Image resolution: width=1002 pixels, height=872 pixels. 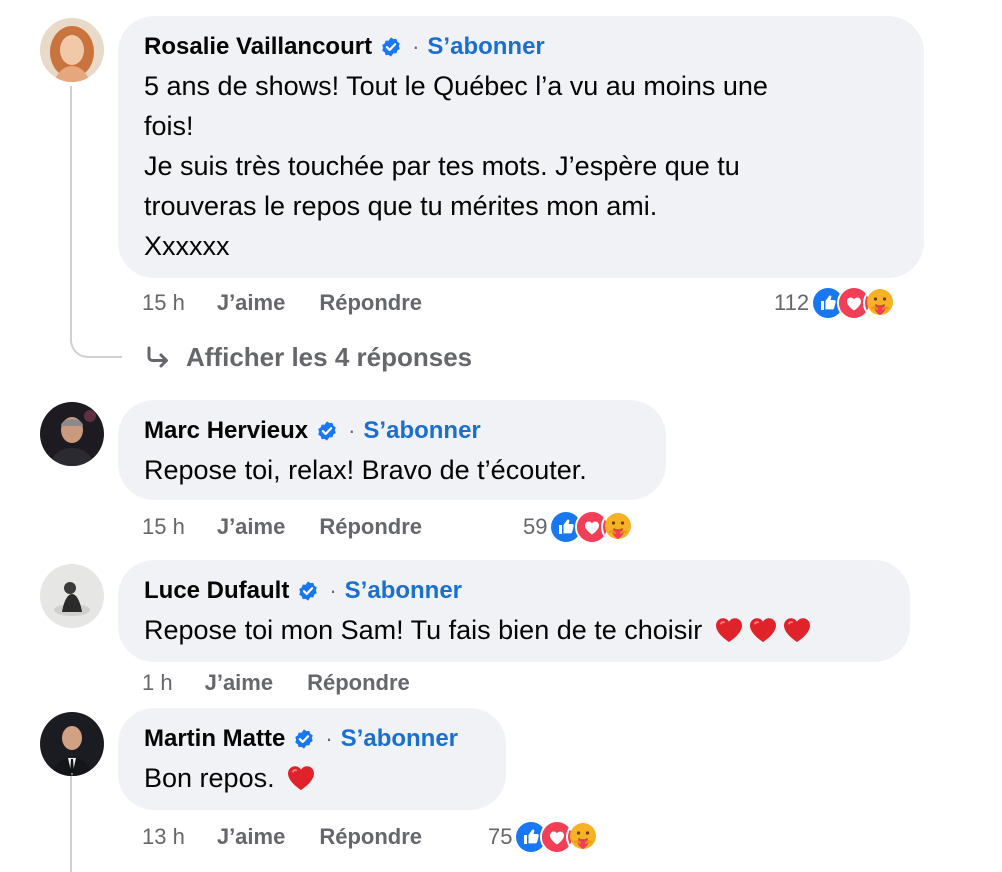 What do you see at coordinates (163, 837) in the screenshot?
I see `comment-timestamp: 13 h` at bounding box center [163, 837].